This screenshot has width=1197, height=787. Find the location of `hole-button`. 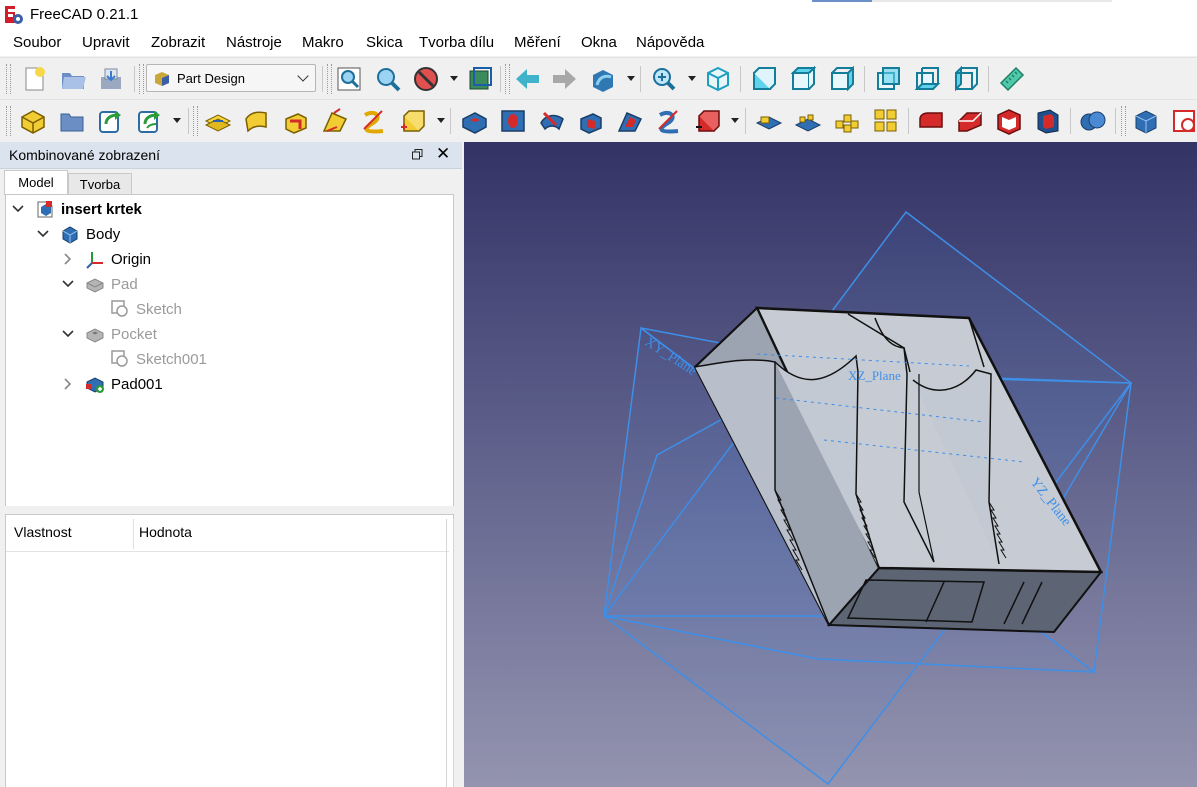

hole-button is located at coordinates (513, 121).